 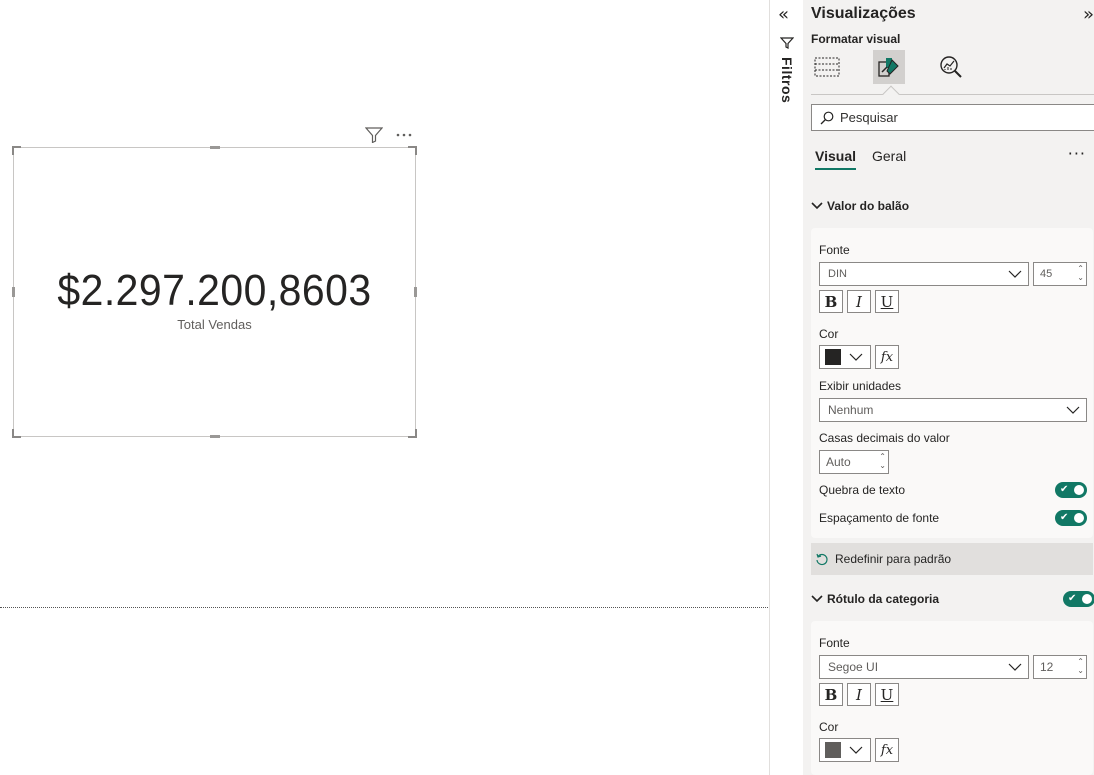 What do you see at coordinates (1046, 274) in the screenshot?
I see `font-size-value: 45` at bounding box center [1046, 274].